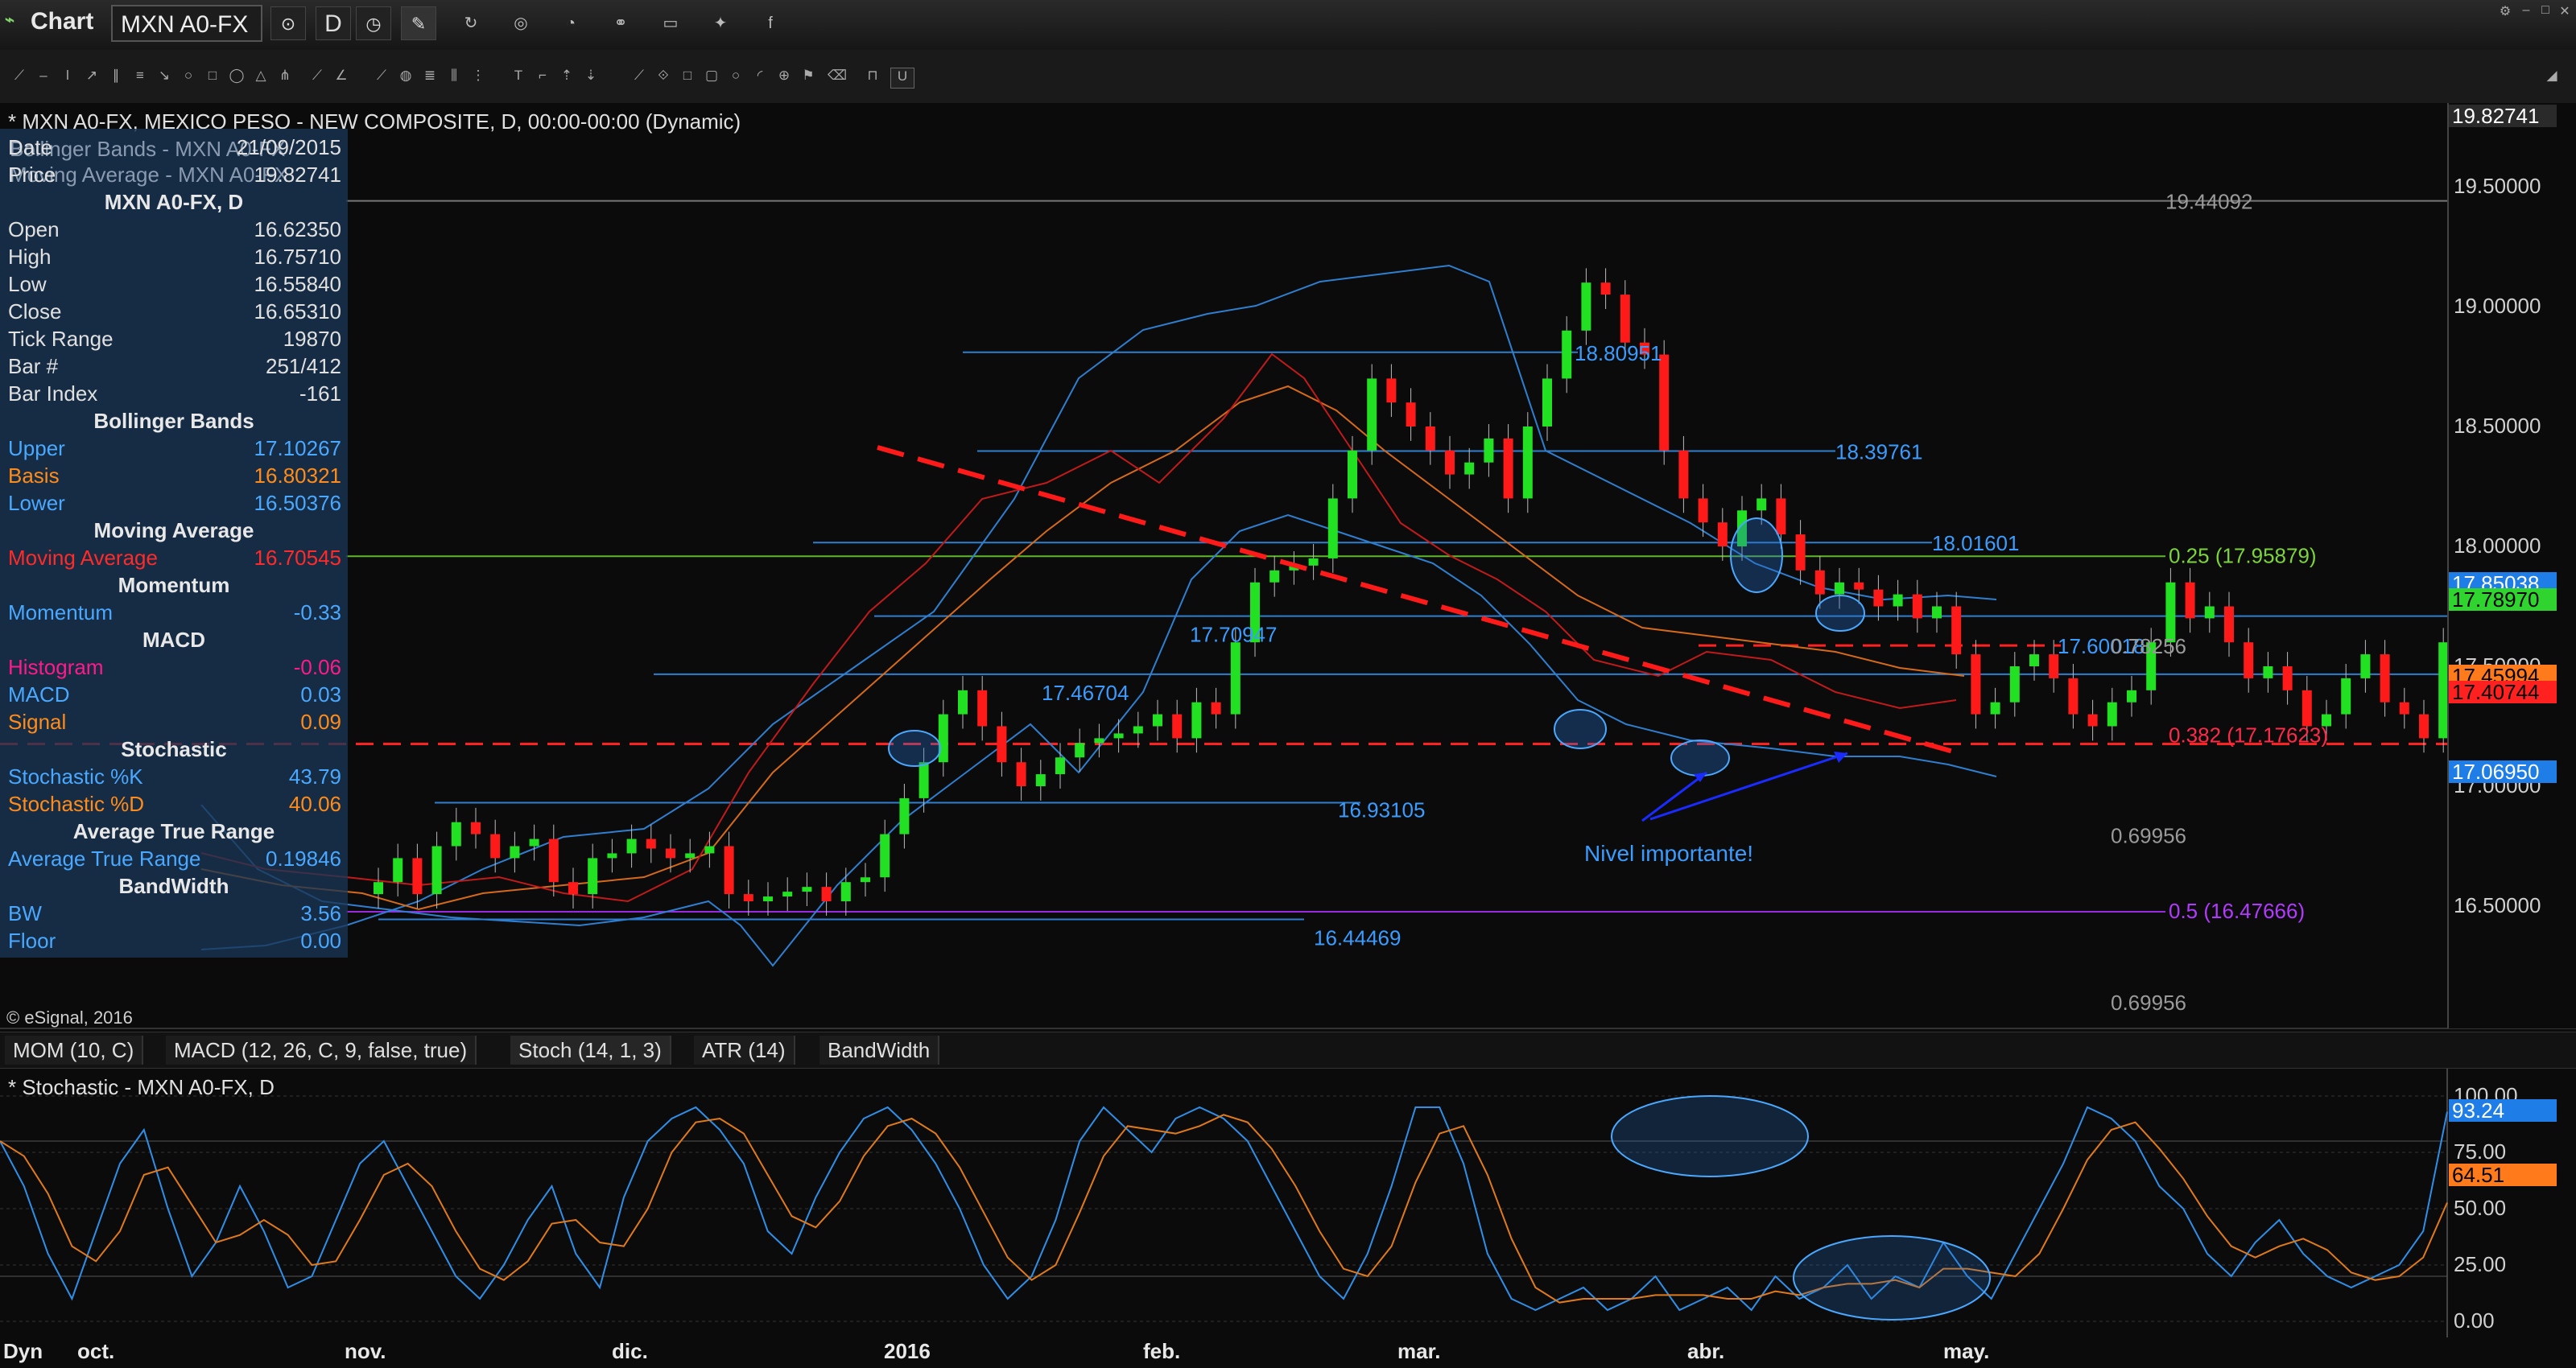 The width and height of the screenshot is (2576, 1368). Describe the element at coordinates (2248, 735) in the screenshot. I see `fib-level-label: 0.382 (17.17623)` at that location.